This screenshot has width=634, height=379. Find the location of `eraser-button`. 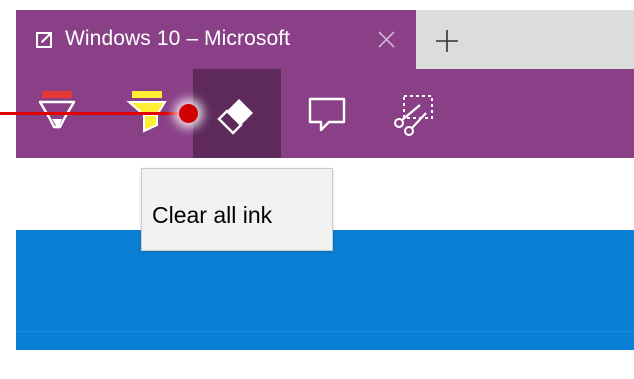

eraser-button is located at coordinates (237, 113).